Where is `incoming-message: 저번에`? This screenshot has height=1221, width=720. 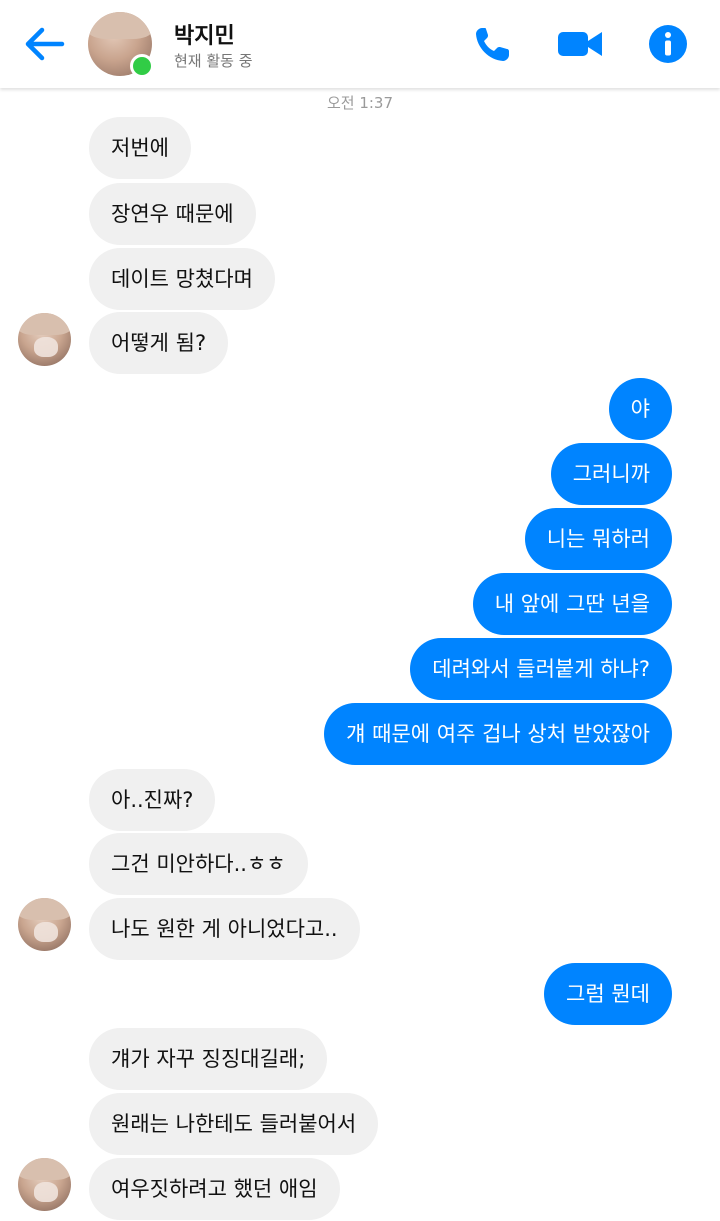
incoming-message: 저번에 is located at coordinates (140, 148).